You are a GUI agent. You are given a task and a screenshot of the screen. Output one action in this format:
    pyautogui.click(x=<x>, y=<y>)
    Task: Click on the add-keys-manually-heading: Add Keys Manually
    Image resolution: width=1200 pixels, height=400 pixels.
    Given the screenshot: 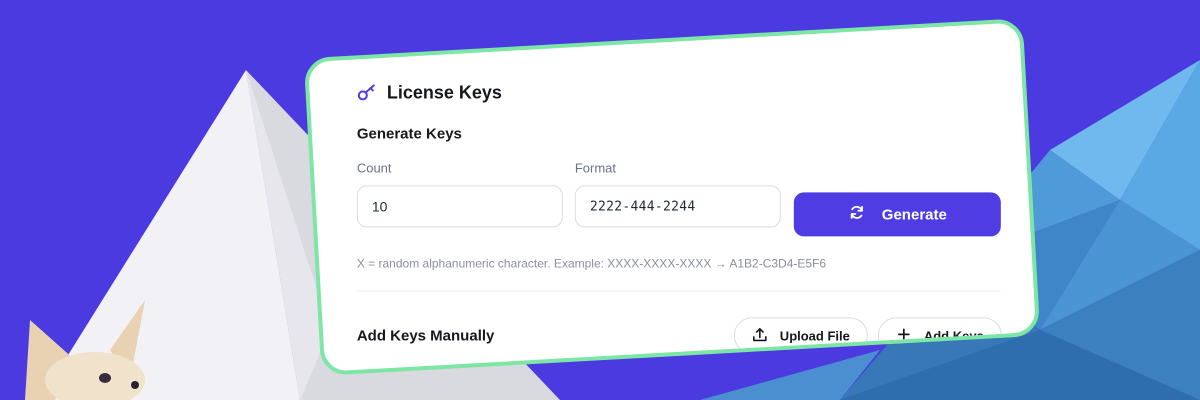 What is the action you would take?
    pyautogui.click(x=425, y=336)
    